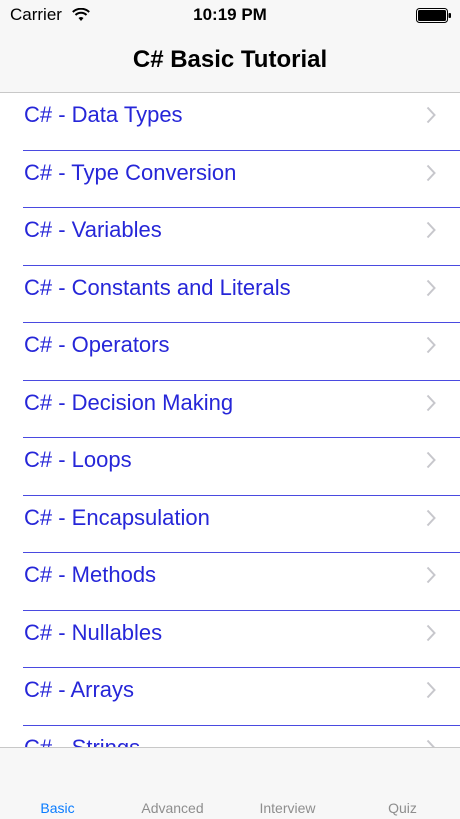  I want to click on tab-basic: Basic, so click(57, 808).